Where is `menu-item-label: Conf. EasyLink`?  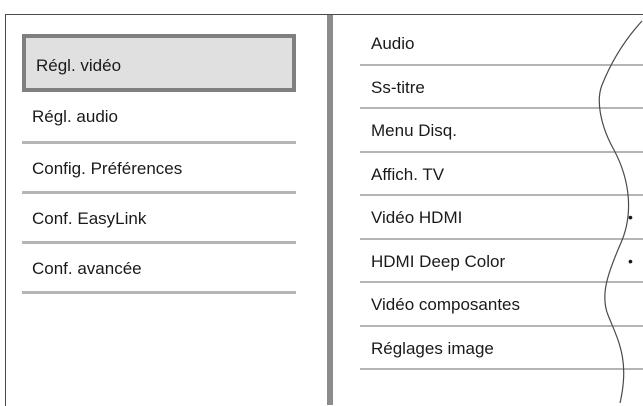 menu-item-label: Conf. EasyLink is located at coordinates (89, 218).